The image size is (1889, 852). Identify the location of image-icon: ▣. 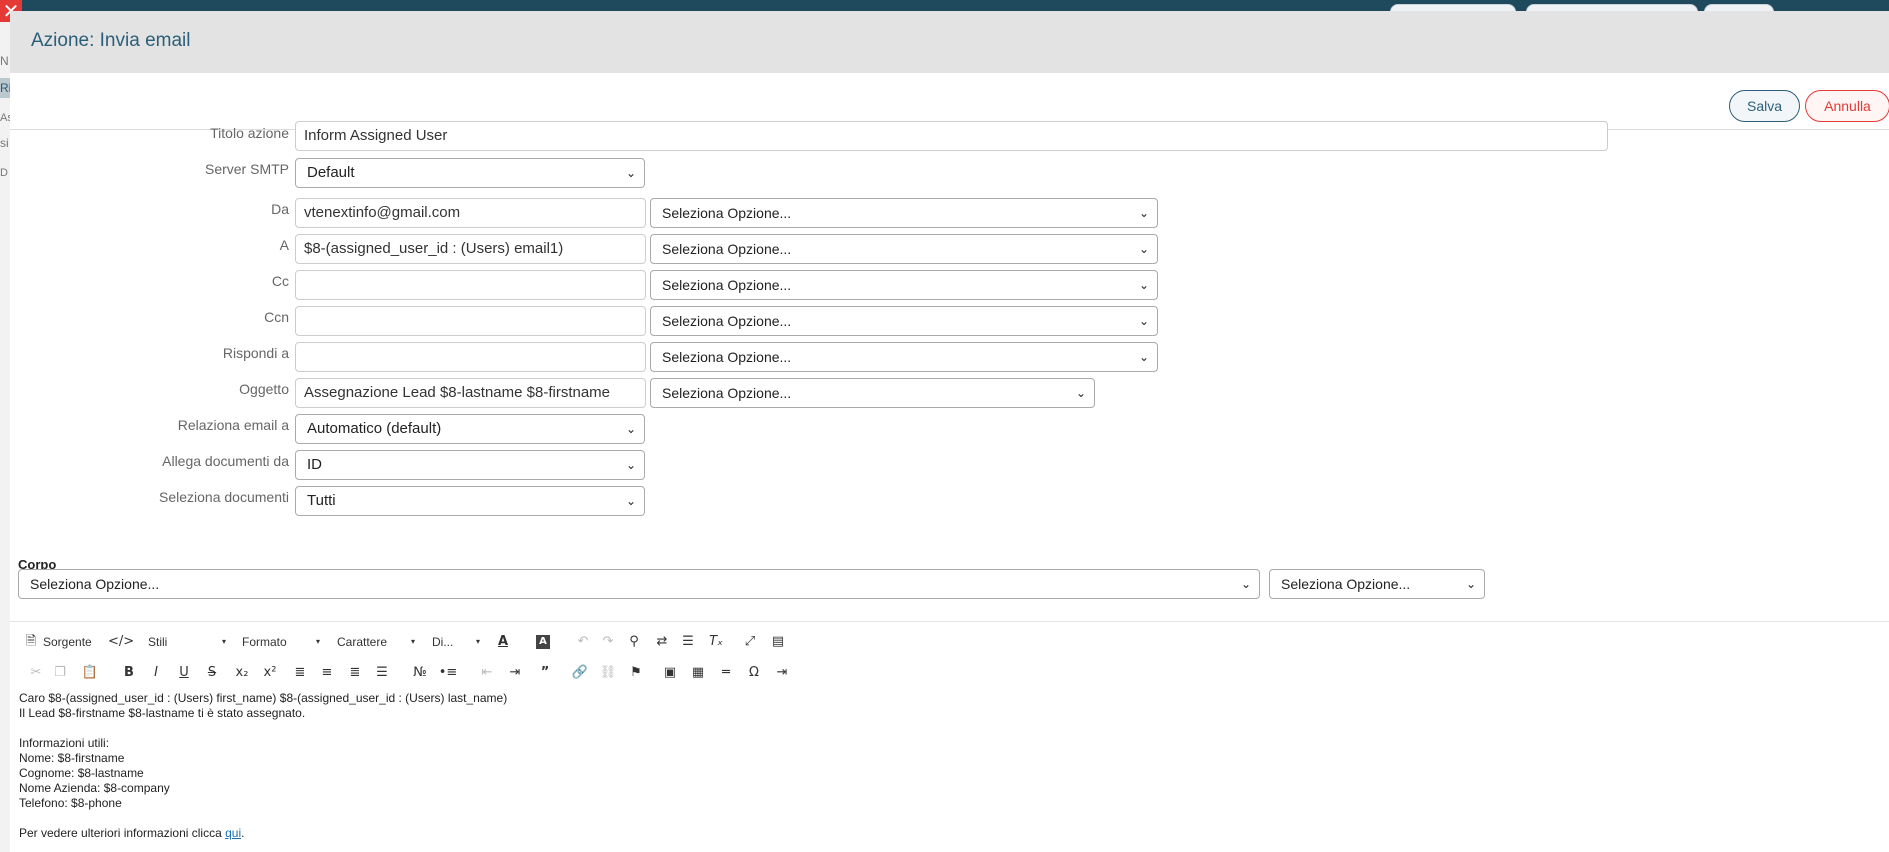
(670, 673).